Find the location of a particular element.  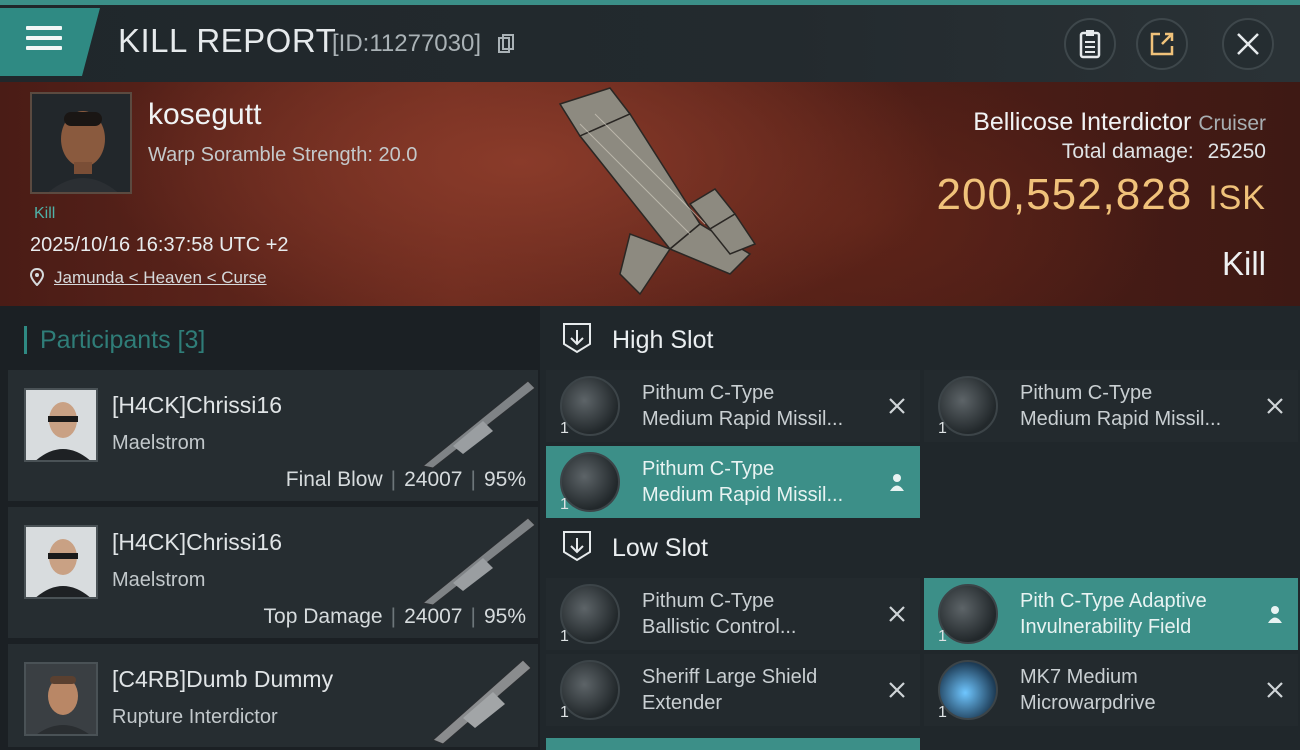

isk-unit: ISK is located at coordinates (1237, 198).